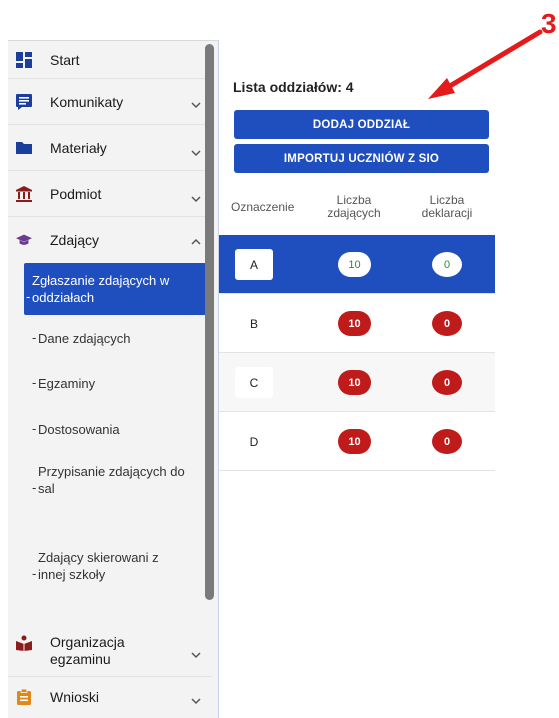 The width and height of the screenshot is (559, 718). I want to click on subitem-label: Zdający skierowani z innej szkoły, so click(98, 566).